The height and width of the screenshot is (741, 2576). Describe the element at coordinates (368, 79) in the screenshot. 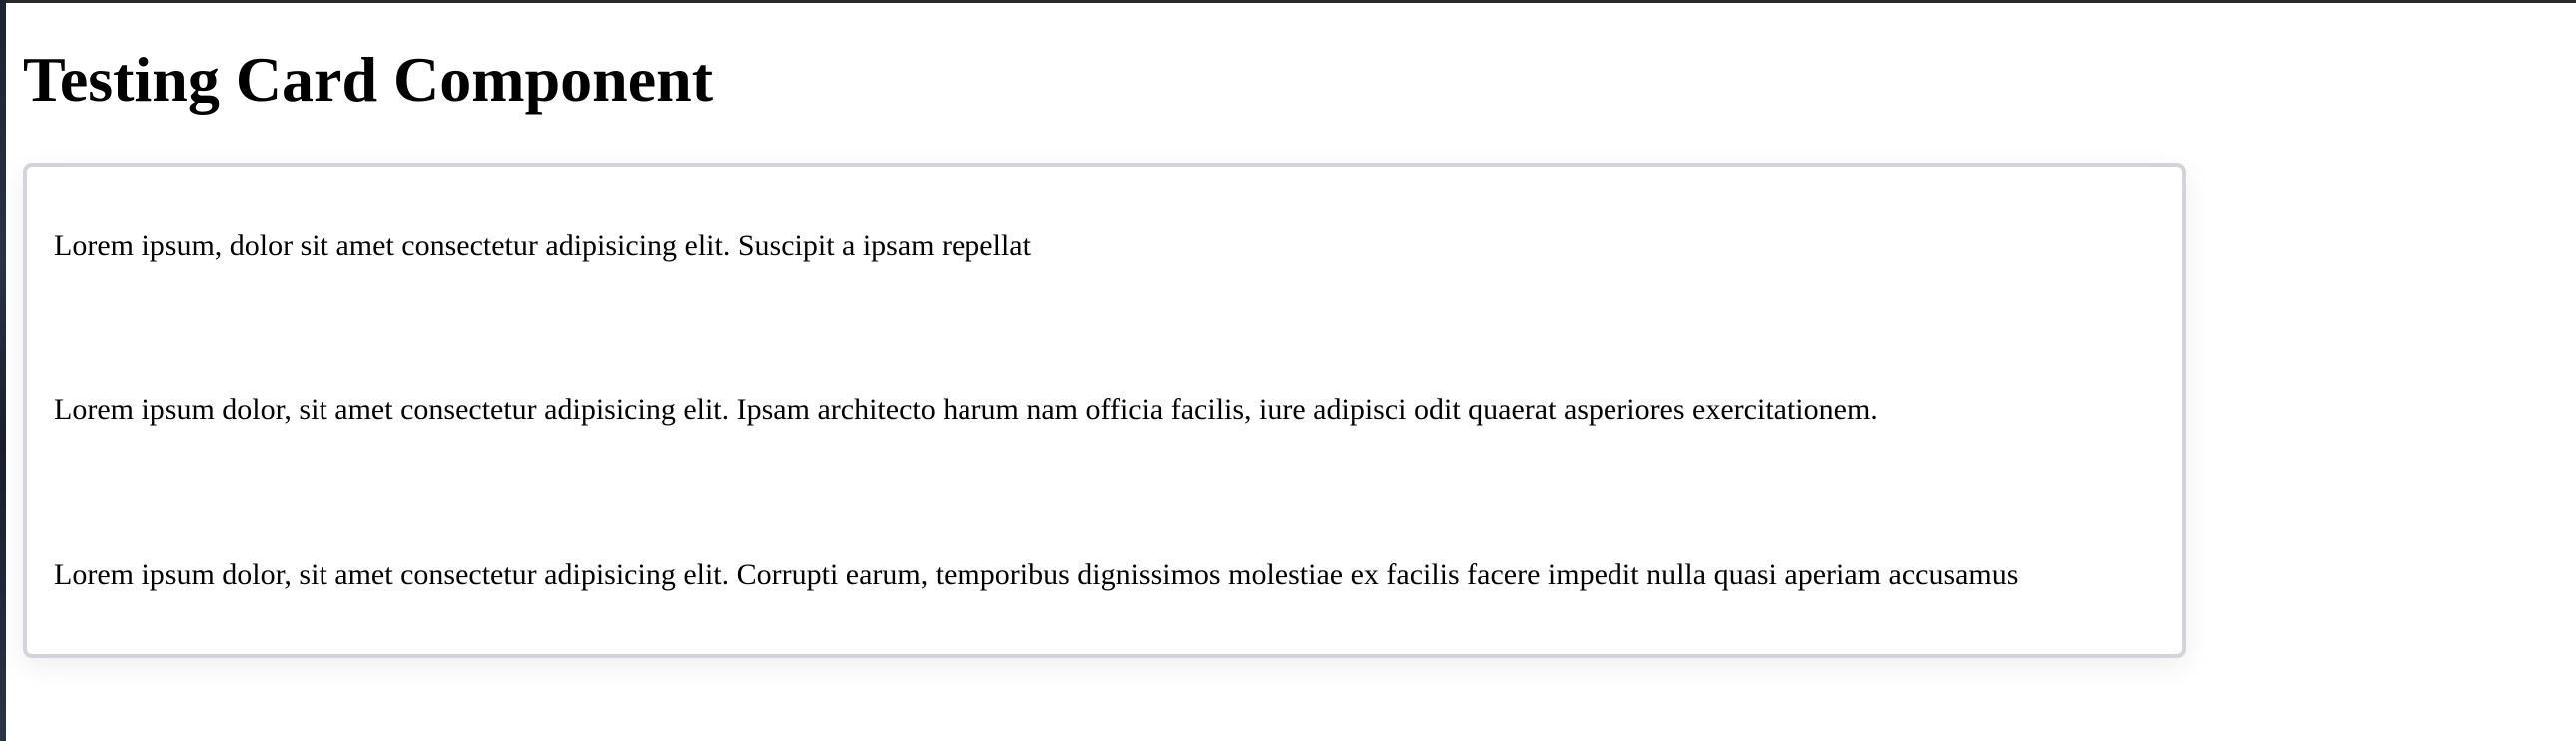

I see `page-title: Testing Card Component` at that location.